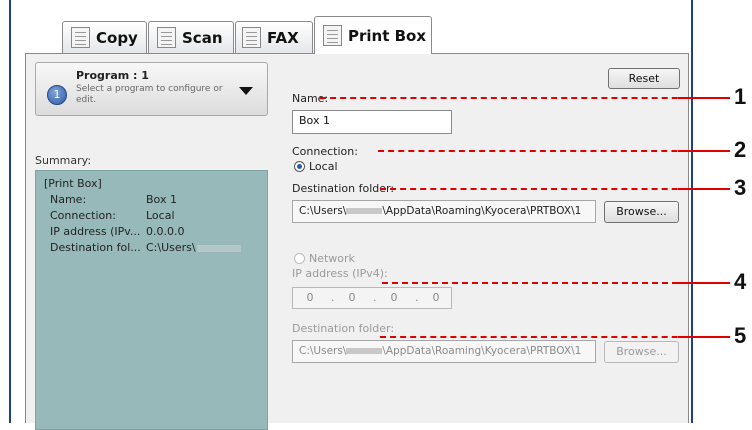 The image size is (752, 430). What do you see at coordinates (740, 335) in the screenshot?
I see `callout-number-5: 5` at bounding box center [740, 335].